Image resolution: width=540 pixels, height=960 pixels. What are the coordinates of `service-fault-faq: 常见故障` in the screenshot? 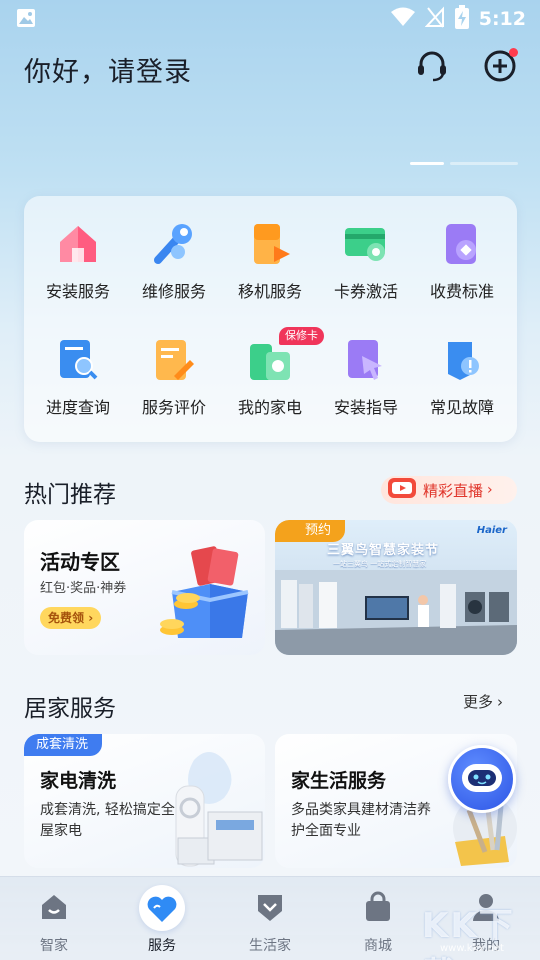 It's located at (462, 377).